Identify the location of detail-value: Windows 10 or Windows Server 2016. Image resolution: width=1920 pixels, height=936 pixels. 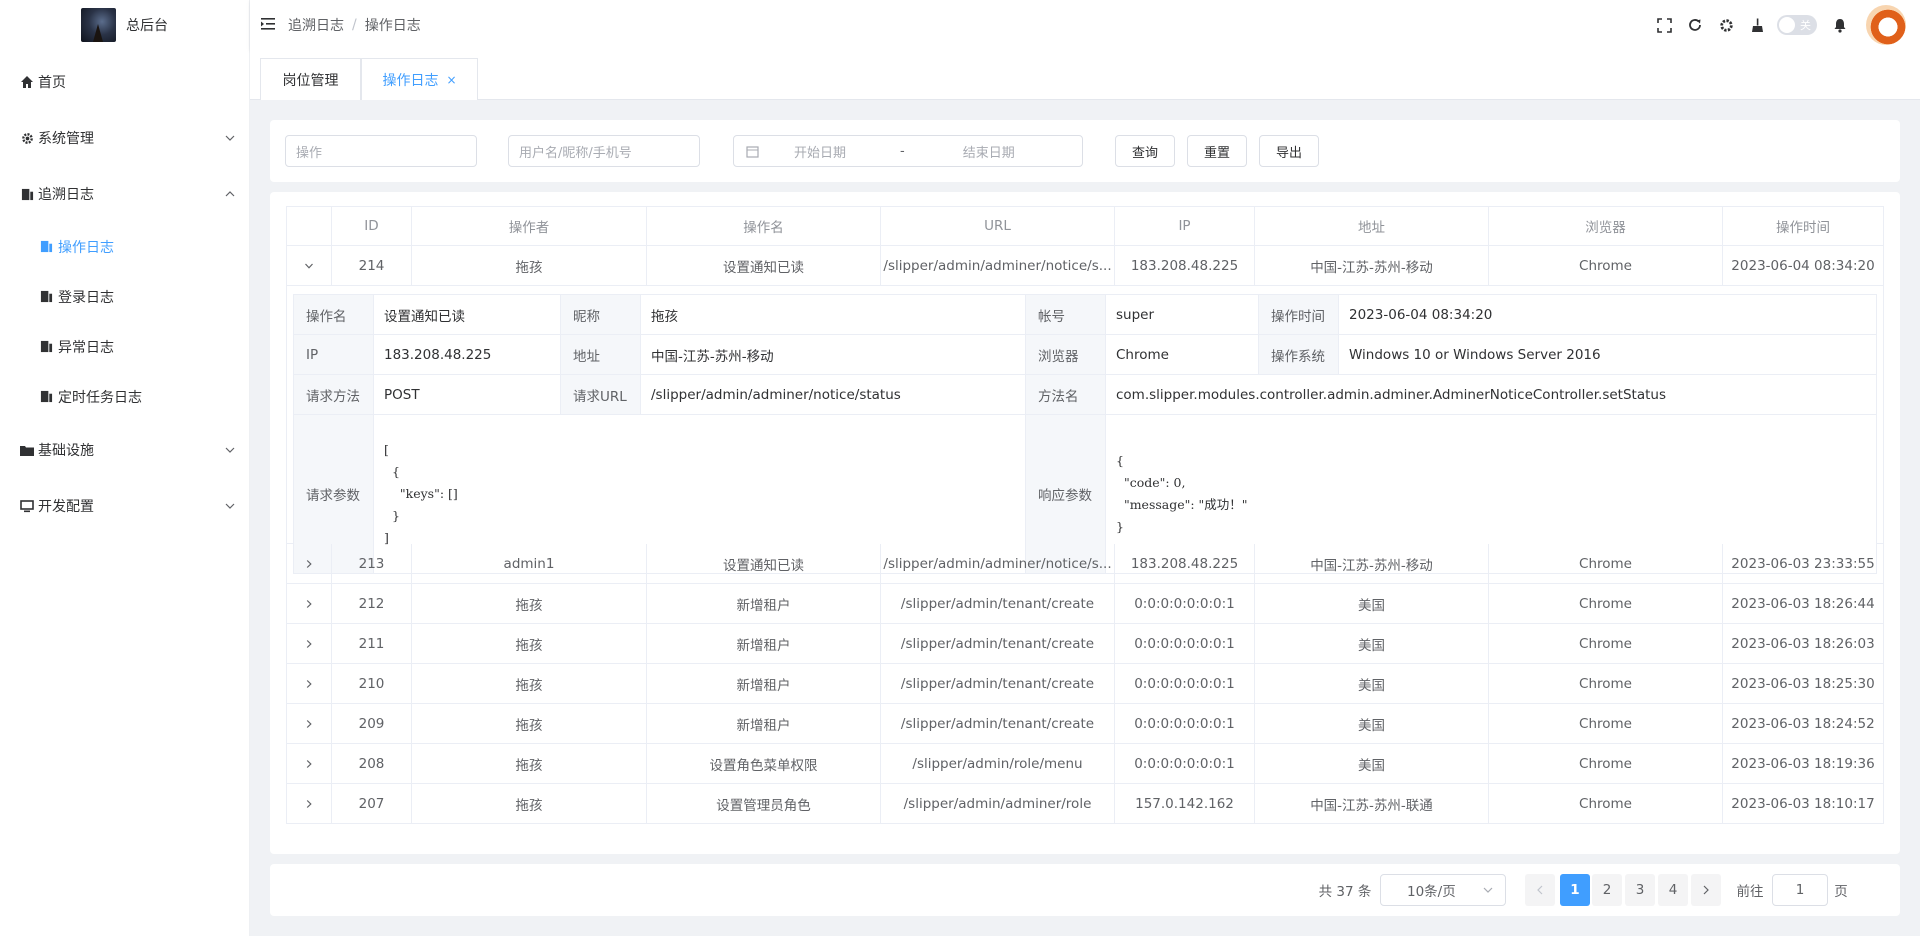
(1607, 354).